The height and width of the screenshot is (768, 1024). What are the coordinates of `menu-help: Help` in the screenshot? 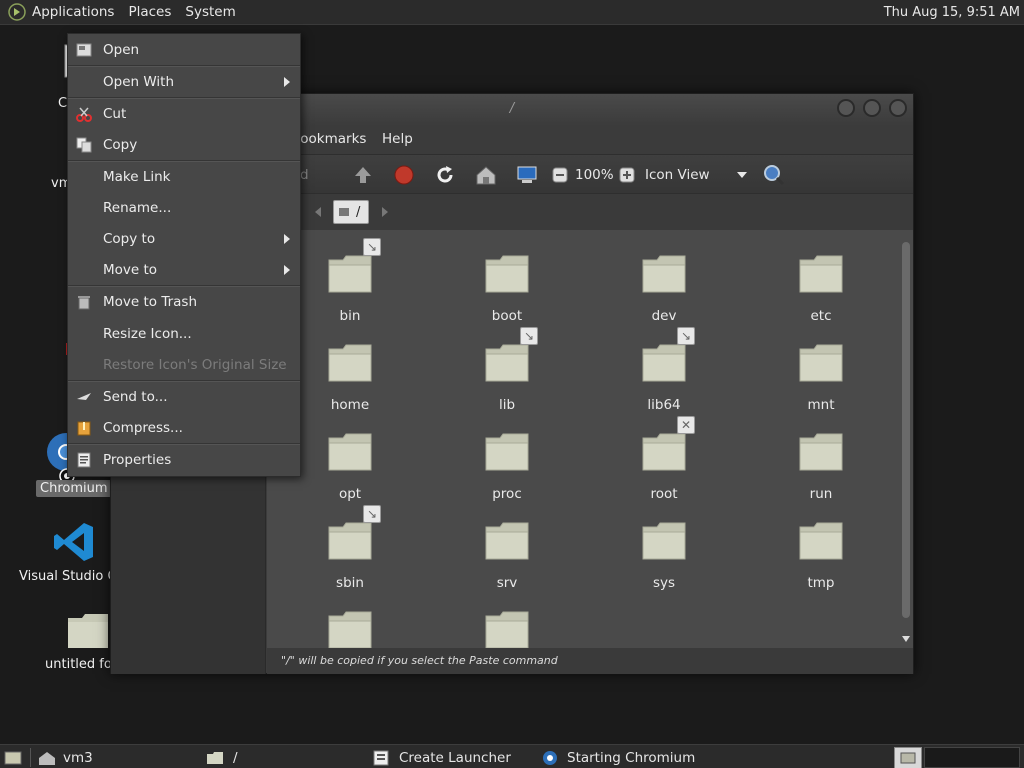 It's located at (397, 139).